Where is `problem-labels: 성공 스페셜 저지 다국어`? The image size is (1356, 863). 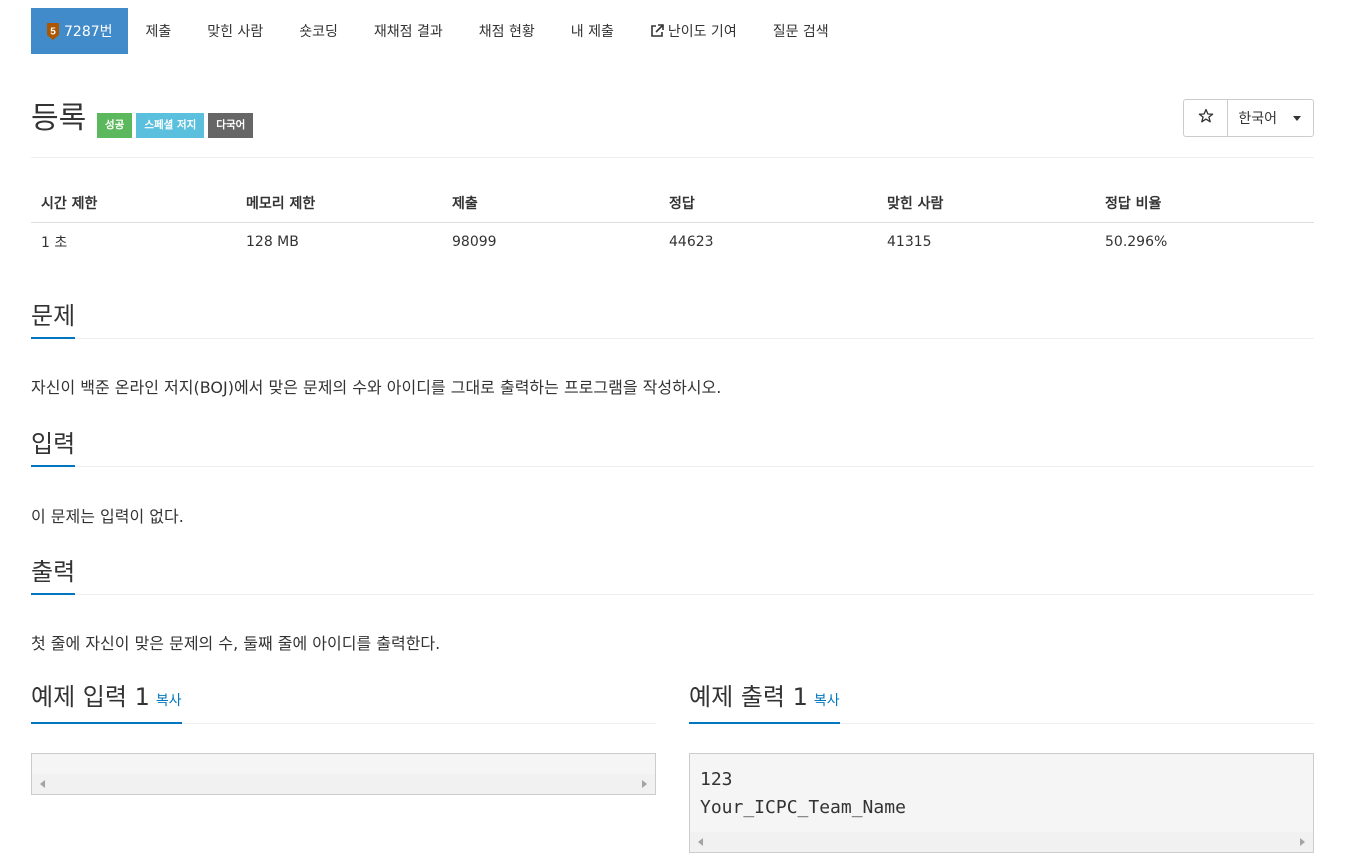 problem-labels: 성공 스페셜 저지 다국어 is located at coordinates (175, 125).